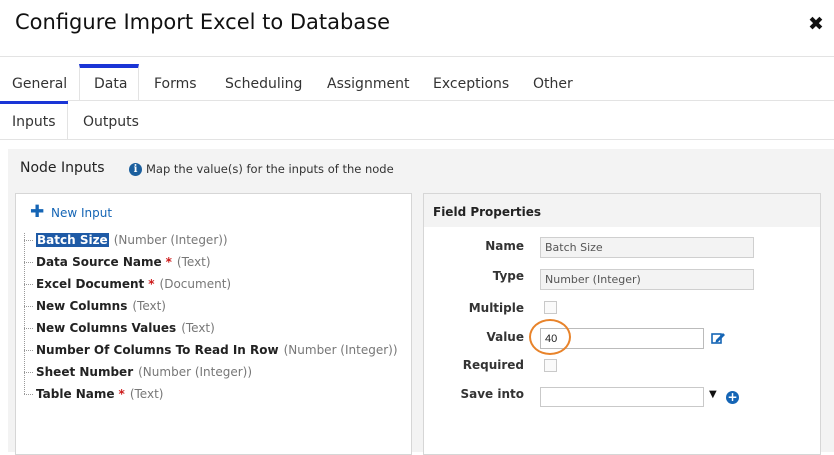 The width and height of the screenshot is (834, 455). I want to click on tree-item-batch-size: Batch Size (Number (Integer)), so click(126, 241).